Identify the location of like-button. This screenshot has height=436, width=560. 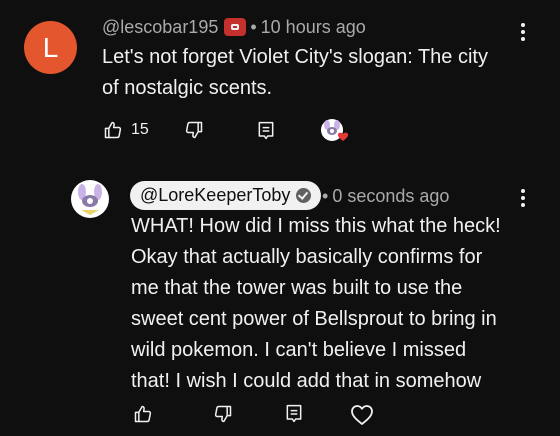
(143, 416).